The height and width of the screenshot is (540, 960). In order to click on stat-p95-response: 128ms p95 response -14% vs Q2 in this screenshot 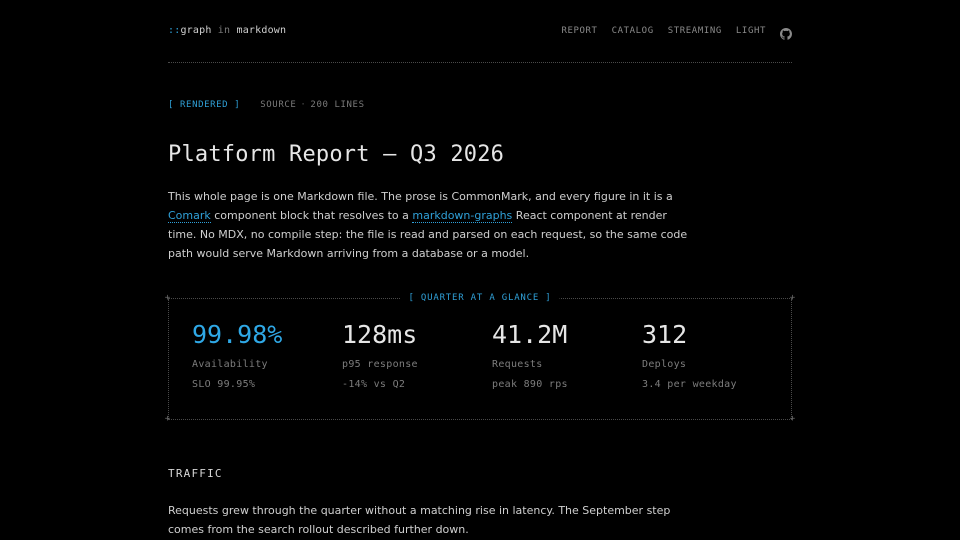, I will do `click(417, 355)`.